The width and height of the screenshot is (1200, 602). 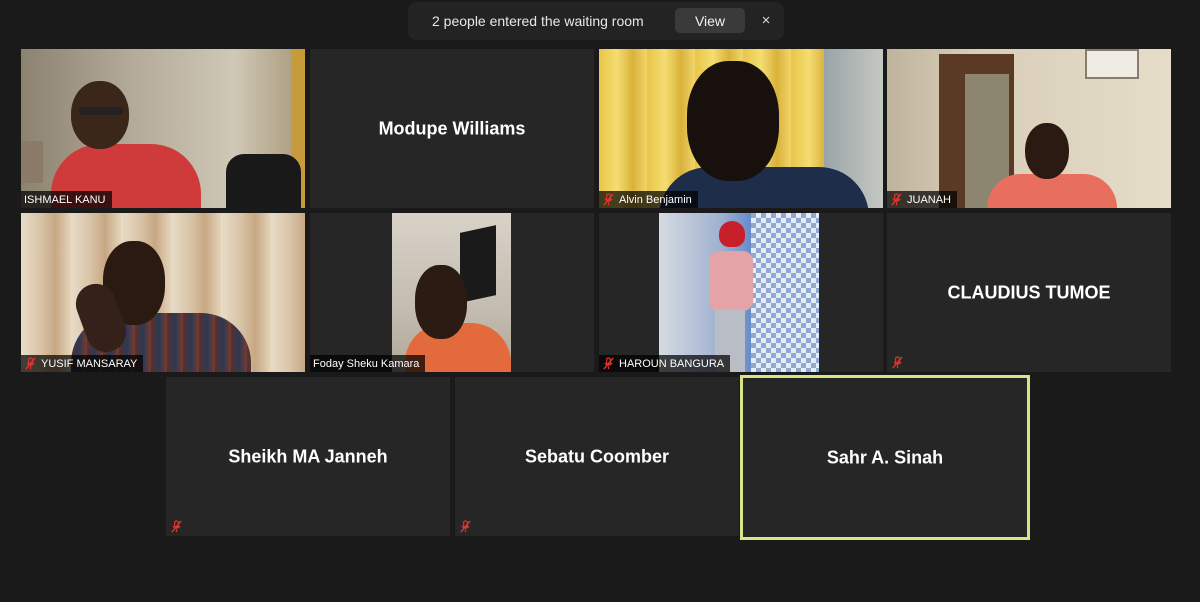 I want to click on participant-name: Foday Sheku Kamara, so click(x=366, y=363).